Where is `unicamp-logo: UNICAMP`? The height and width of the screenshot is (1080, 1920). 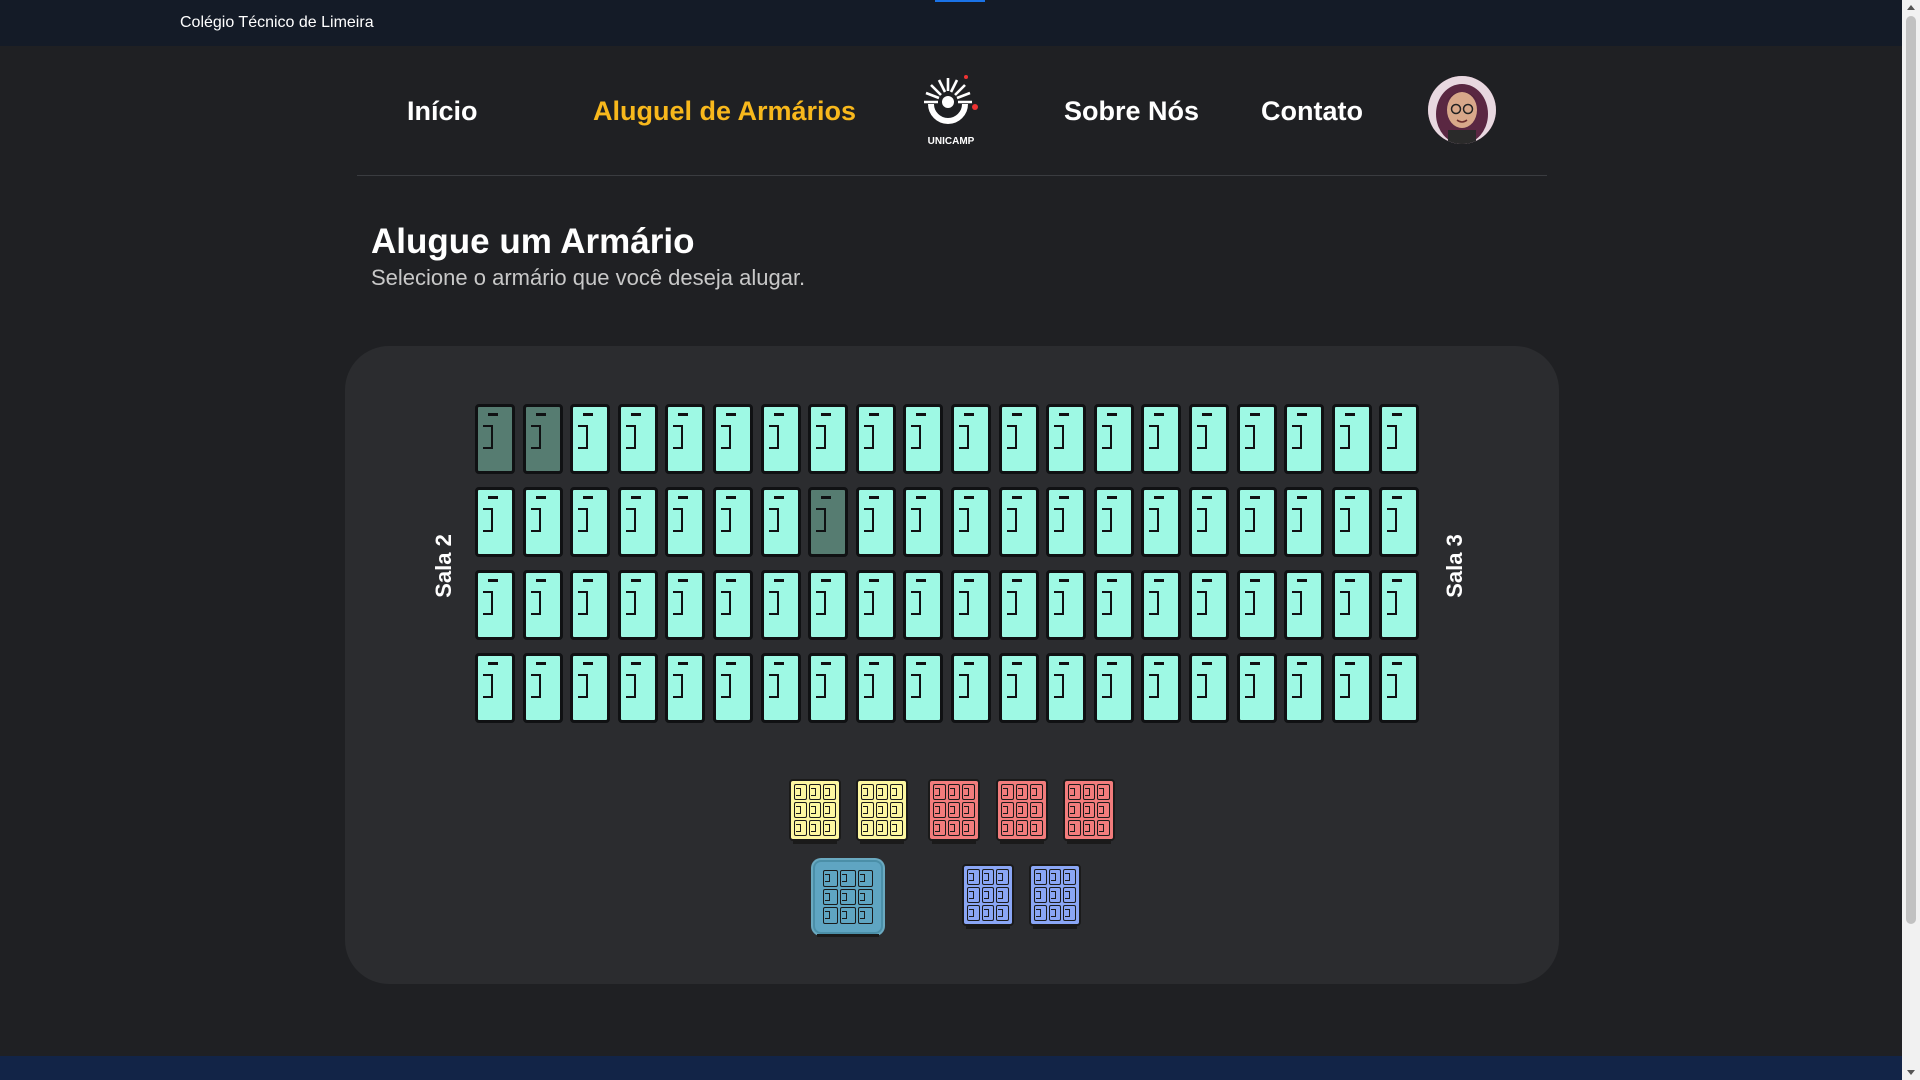 unicamp-logo: UNICAMP is located at coordinates (951, 111).